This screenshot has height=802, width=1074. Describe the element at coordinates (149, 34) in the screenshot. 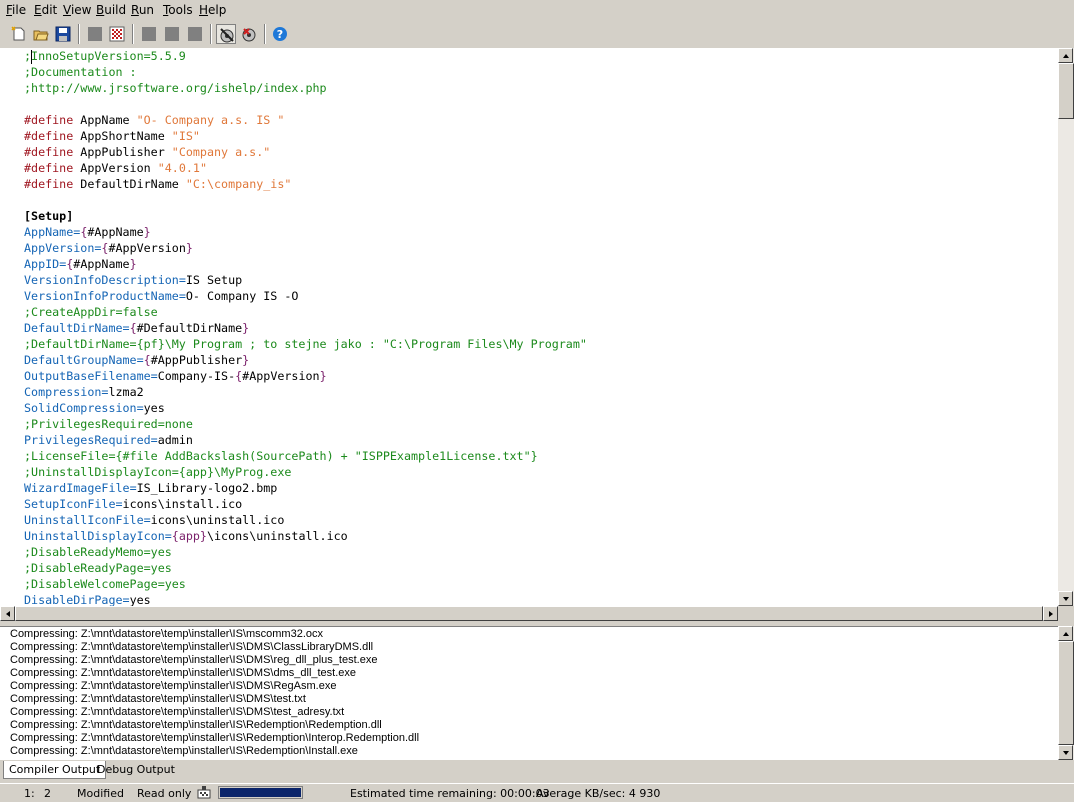

I see `run-button` at that location.